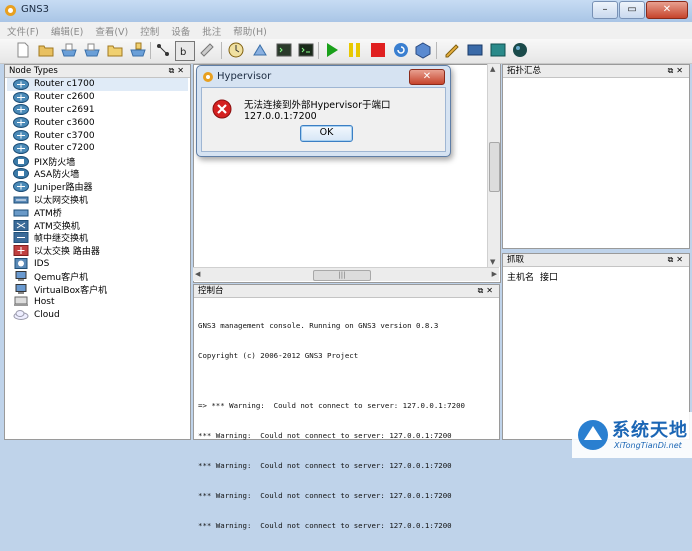 This screenshot has width=692, height=551. Describe the element at coordinates (97, 148) in the screenshot. I see `node-type-item: Router c7200` at that location.